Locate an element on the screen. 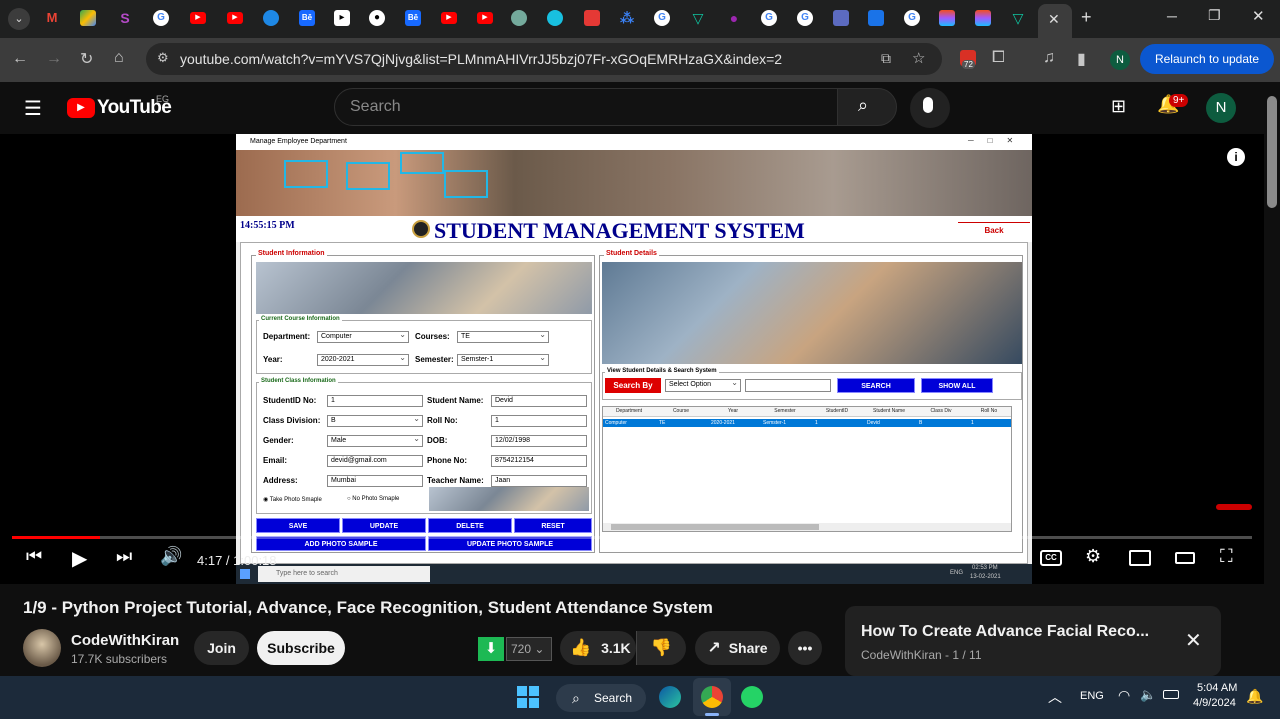 The image size is (1280, 719). column-header: Year is located at coordinates (733, 411).